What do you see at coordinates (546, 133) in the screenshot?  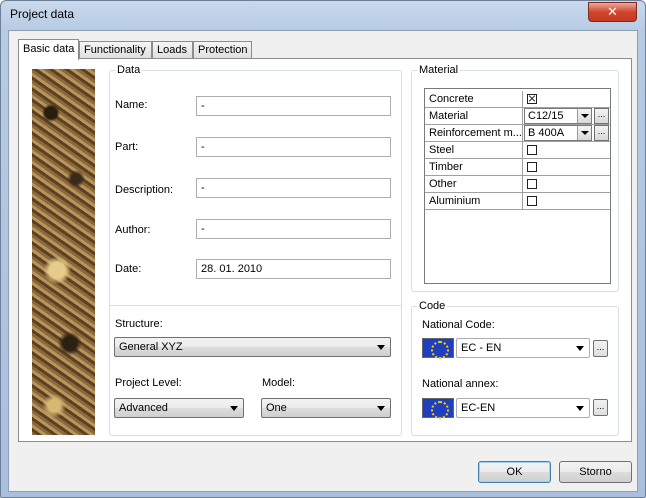 I see `reinforcement-value: B 400A` at bounding box center [546, 133].